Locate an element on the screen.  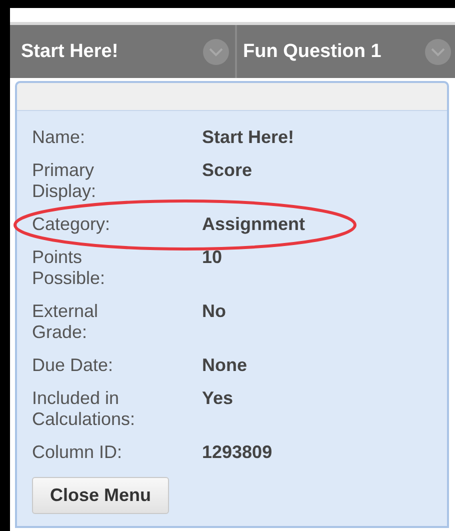
field-label: Included in Calculations: is located at coordinates (84, 409).